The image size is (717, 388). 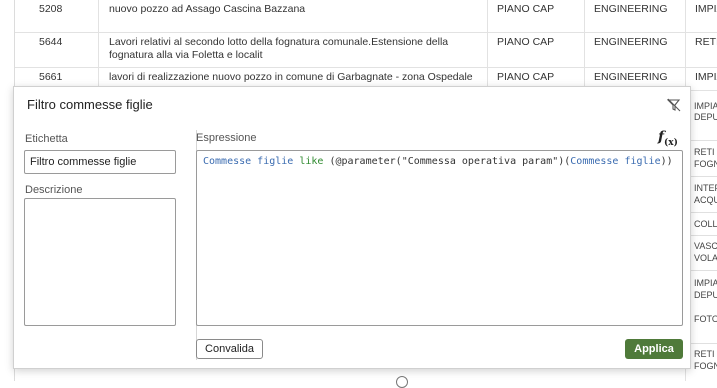 I want to click on expression-operator-token: like, so click(x=311, y=161).